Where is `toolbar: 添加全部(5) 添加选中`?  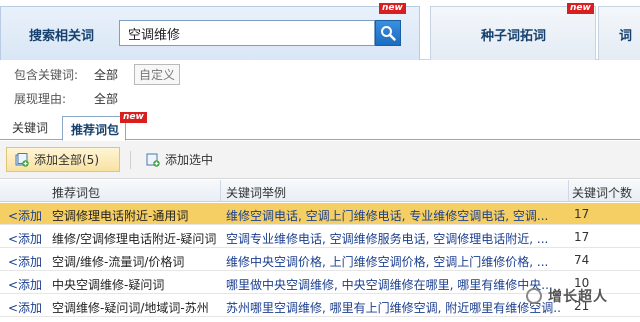
toolbar: 添加全部(5) 添加选中 is located at coordinates (320, 160).